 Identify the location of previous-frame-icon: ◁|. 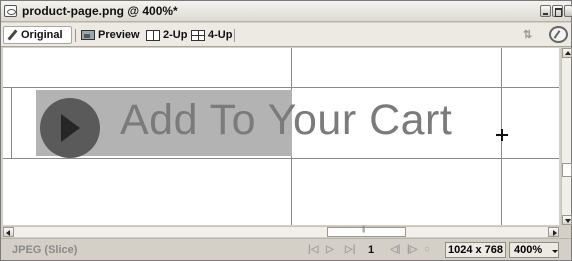
(395, 249).